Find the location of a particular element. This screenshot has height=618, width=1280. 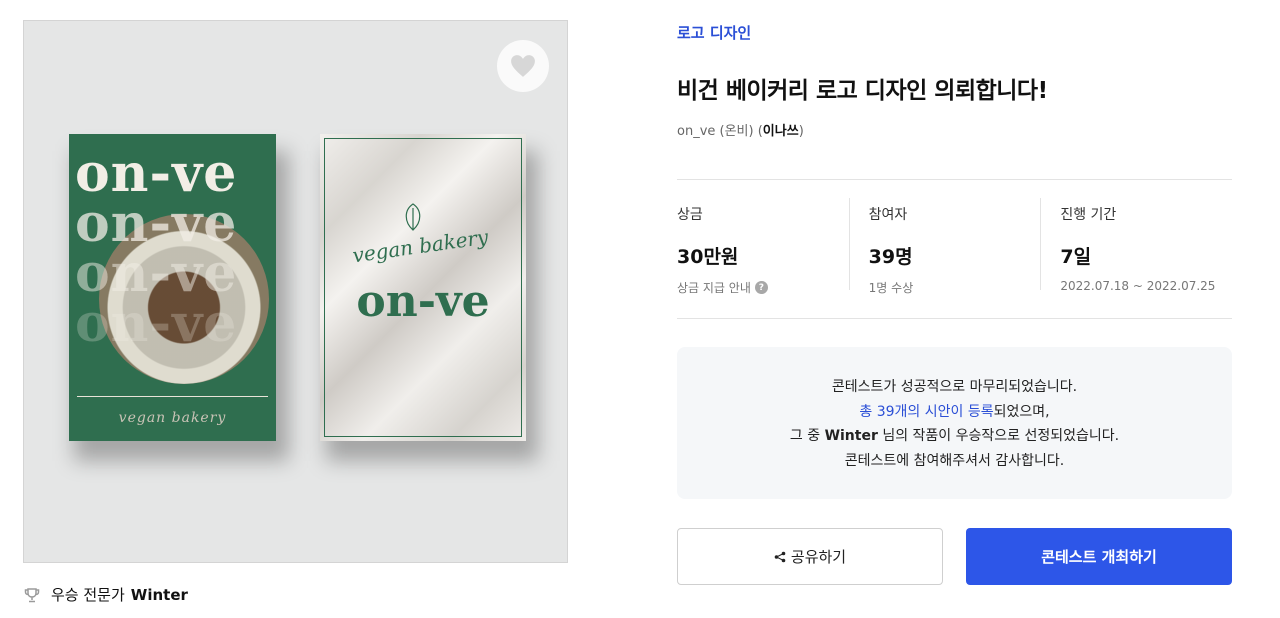

author-name: on_ve (온비) ( is located at coordinates (720, 131).